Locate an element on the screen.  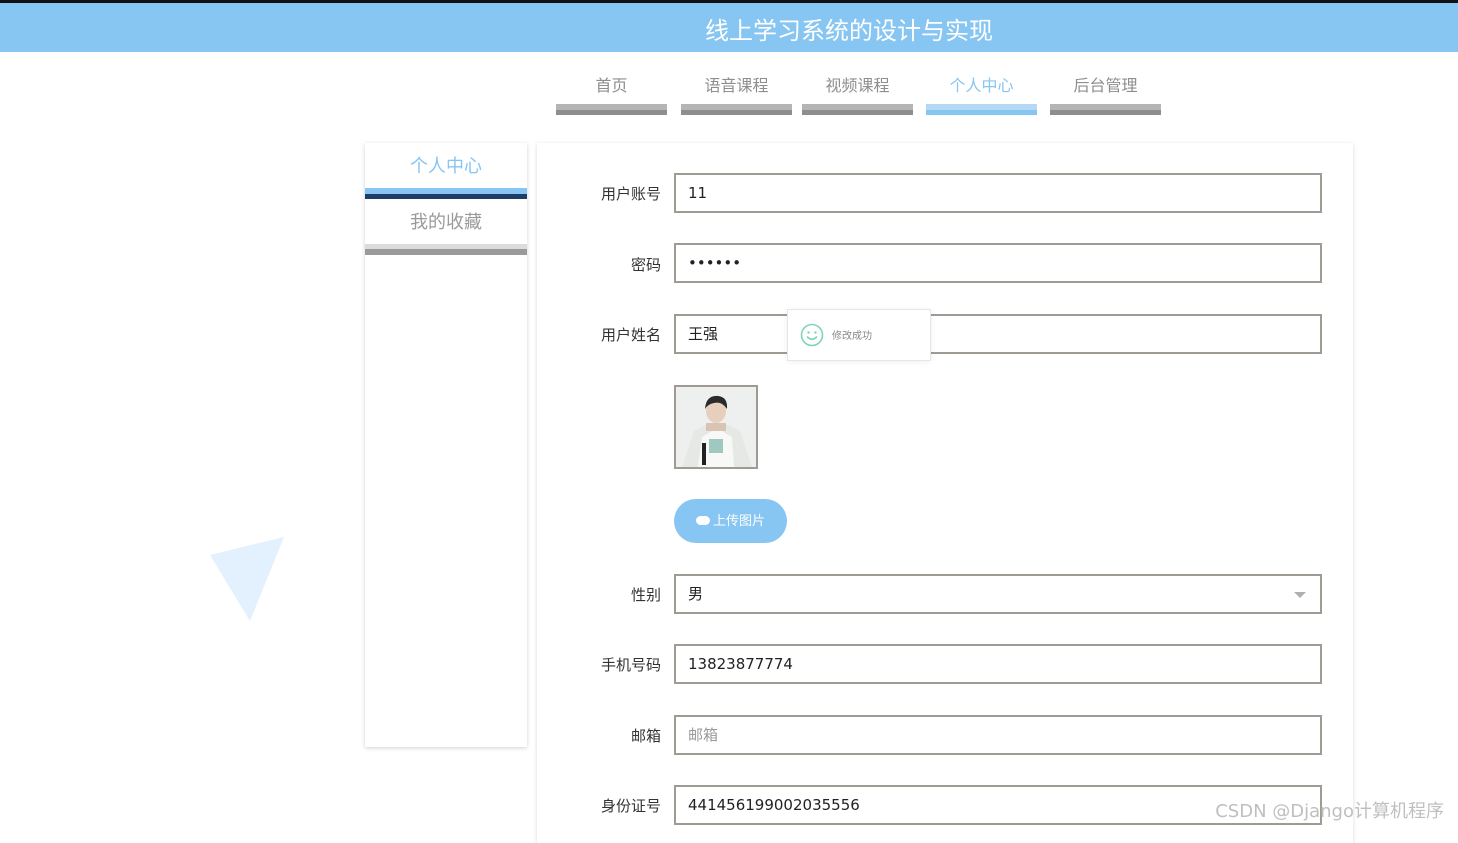
app-title: 线上学习系统的设计与实现 is located at coordinates (849, 31).